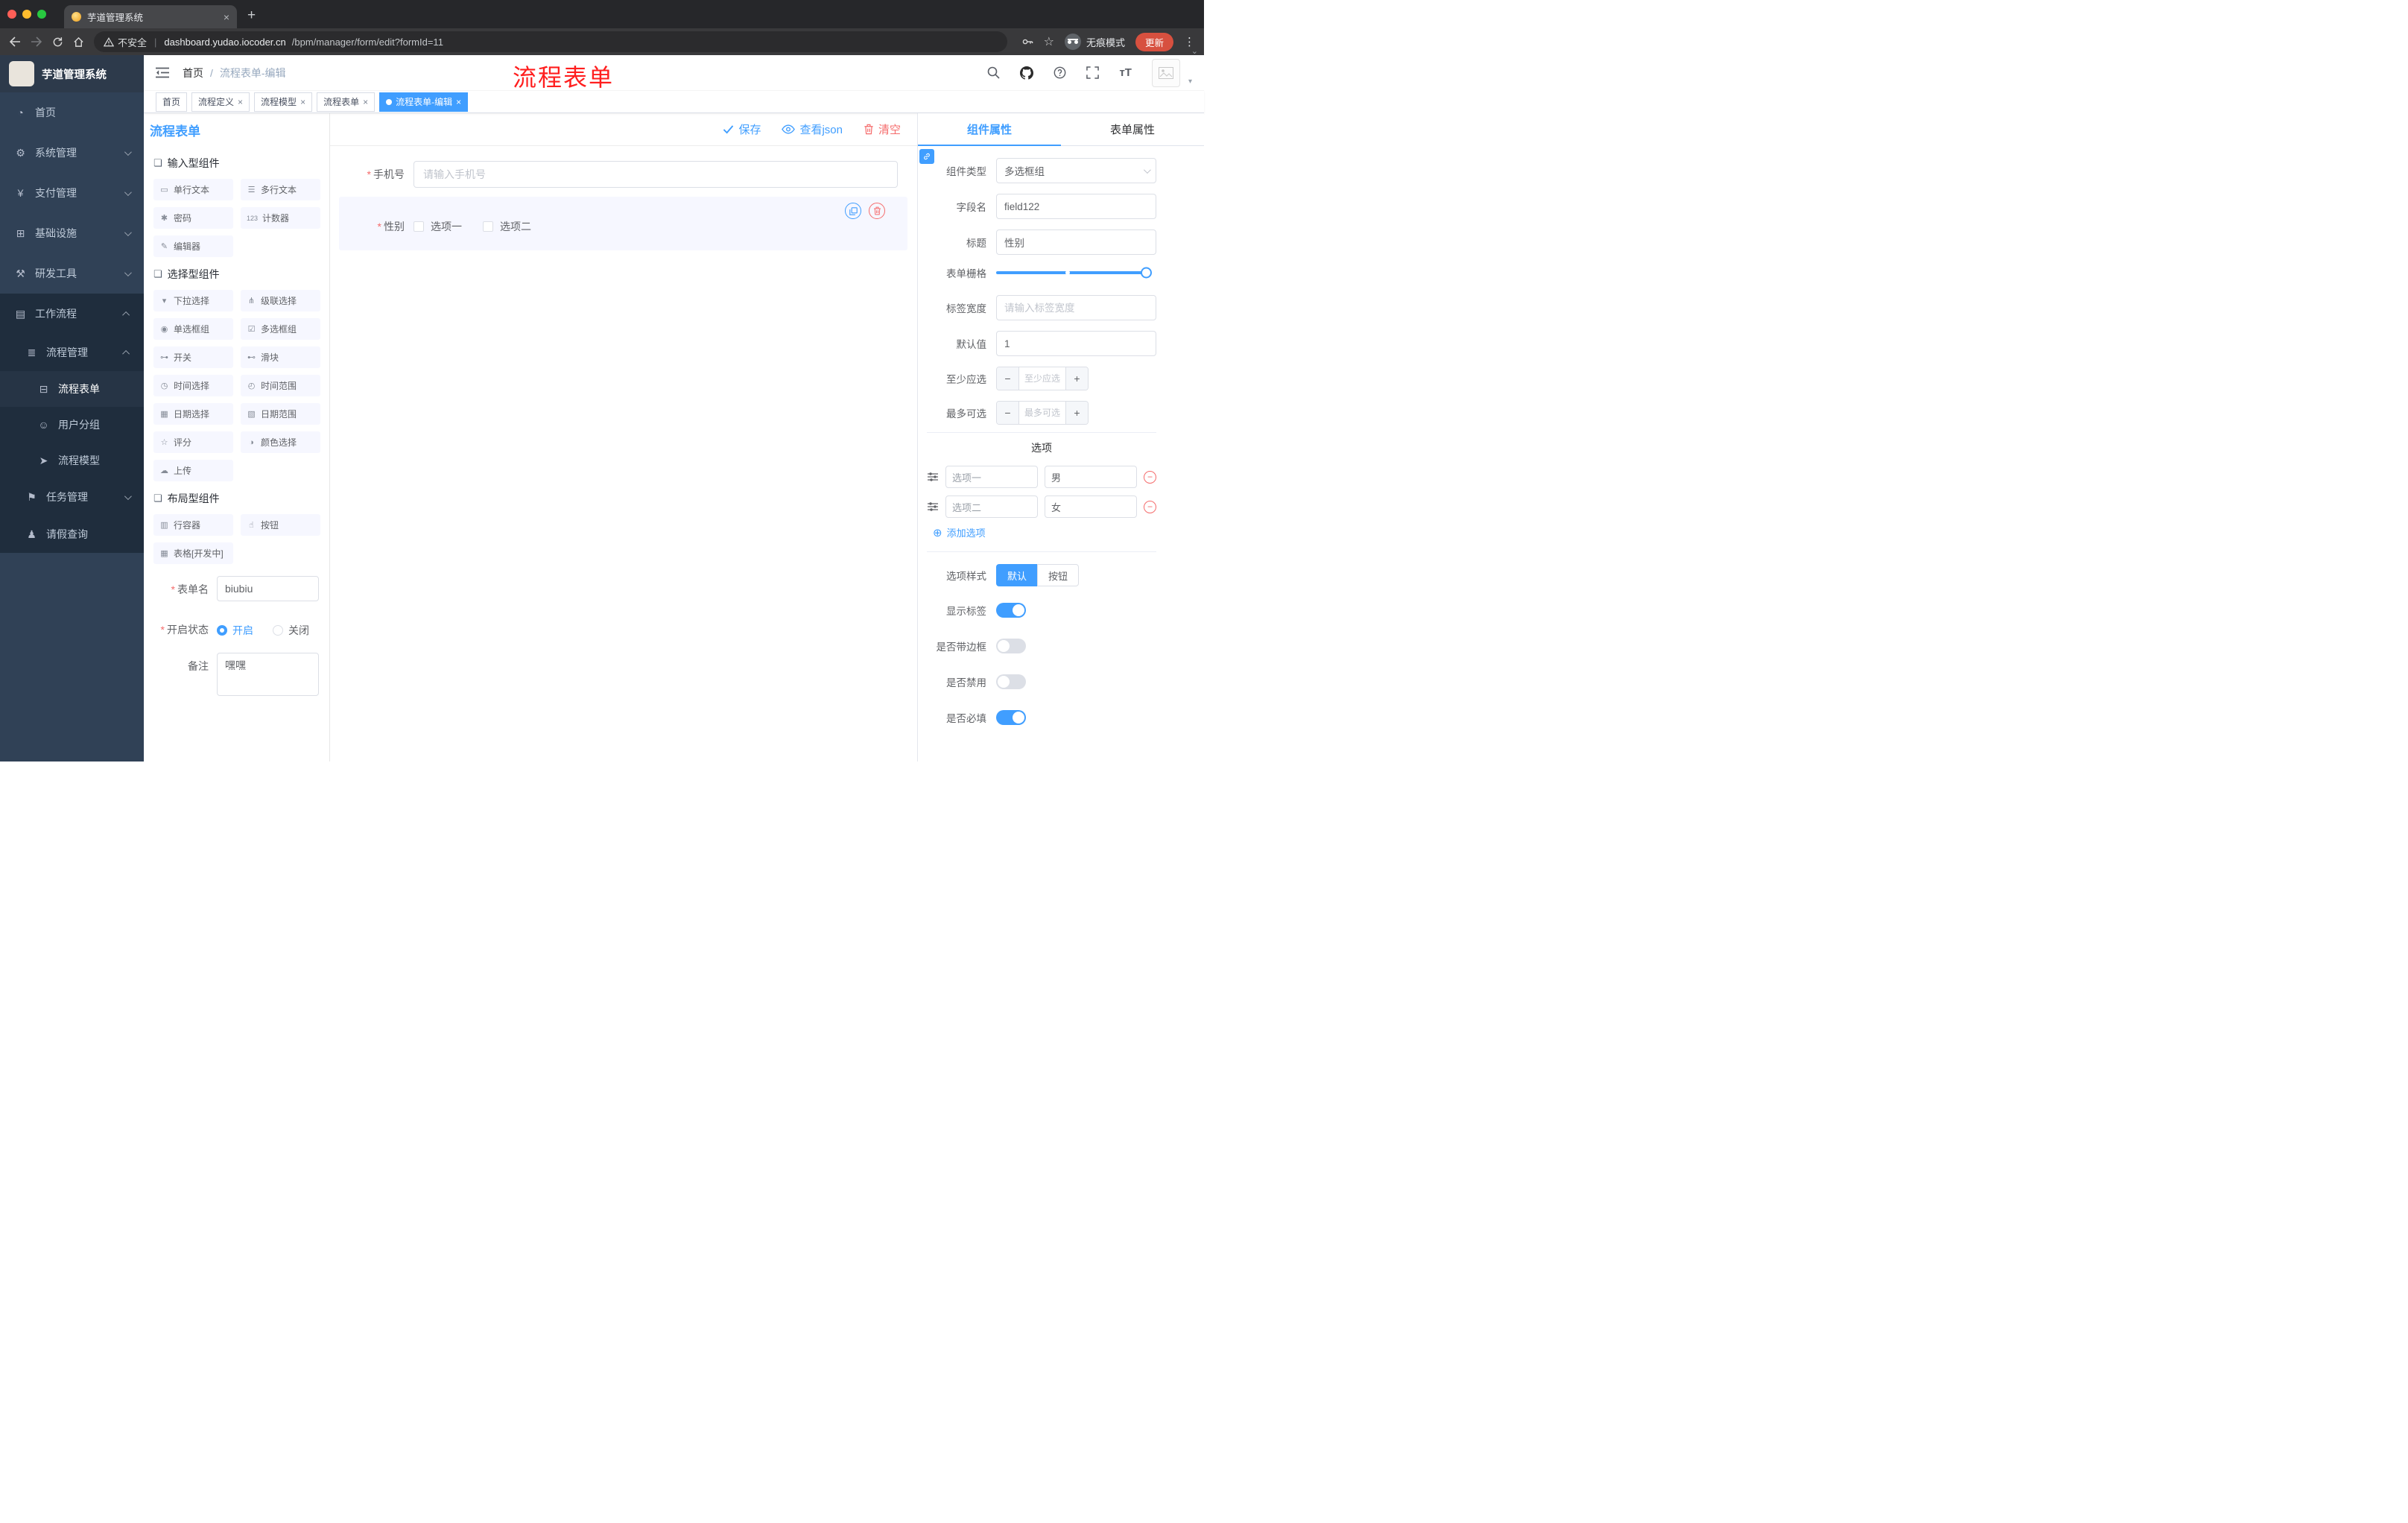 The width and height of the screenshot is (2408, 1523). I want to click on show-label-switch, so click(1011, 610).